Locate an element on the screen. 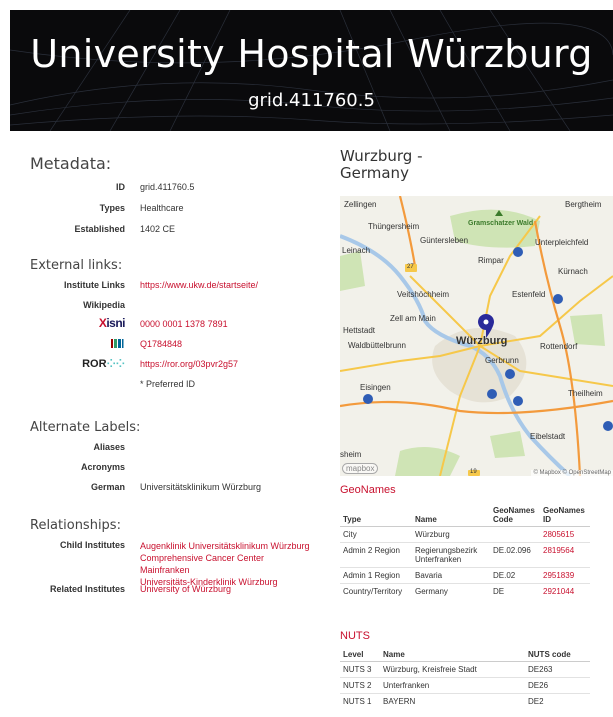  table-row: Country/Territory Germany DE 2921044 is located at coordinates (465, 591).